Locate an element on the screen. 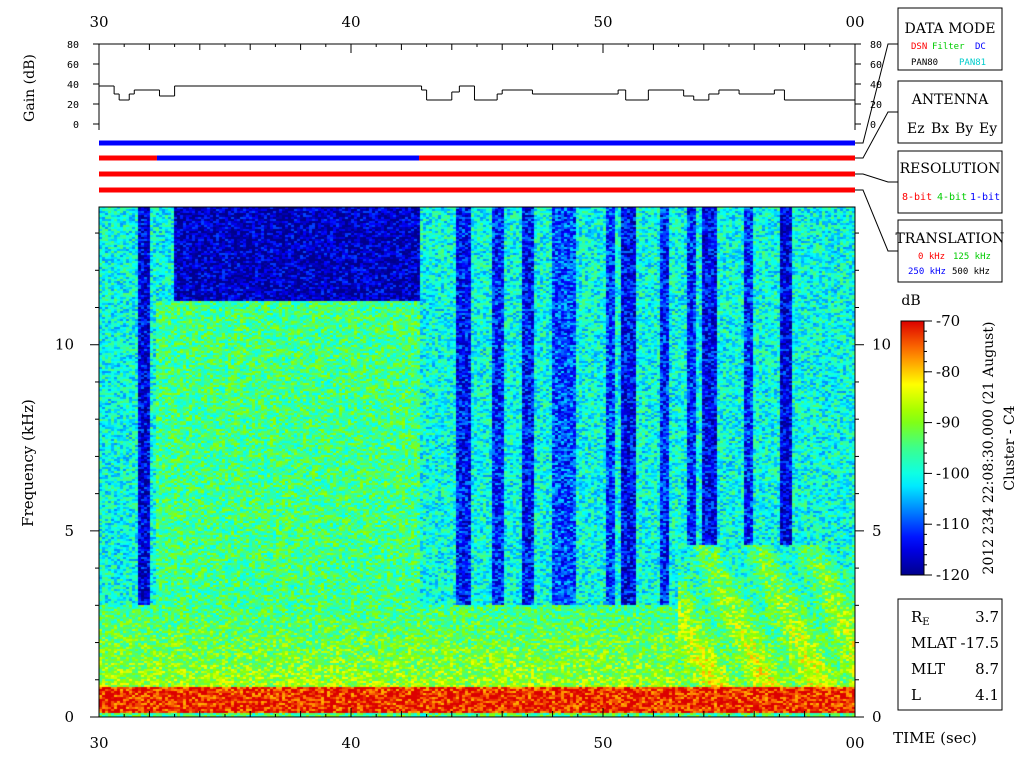 Image resolution: width=1024 pixels, height=768 pixels. colorbar is located at coordinates (912, 448).